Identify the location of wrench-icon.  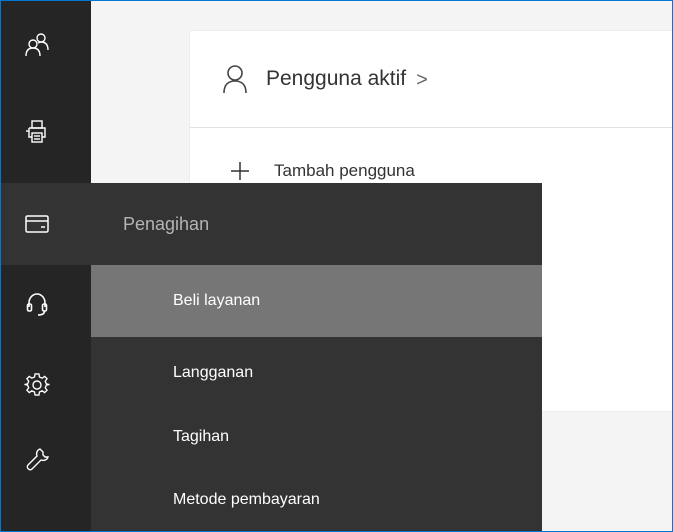
(37, 459).